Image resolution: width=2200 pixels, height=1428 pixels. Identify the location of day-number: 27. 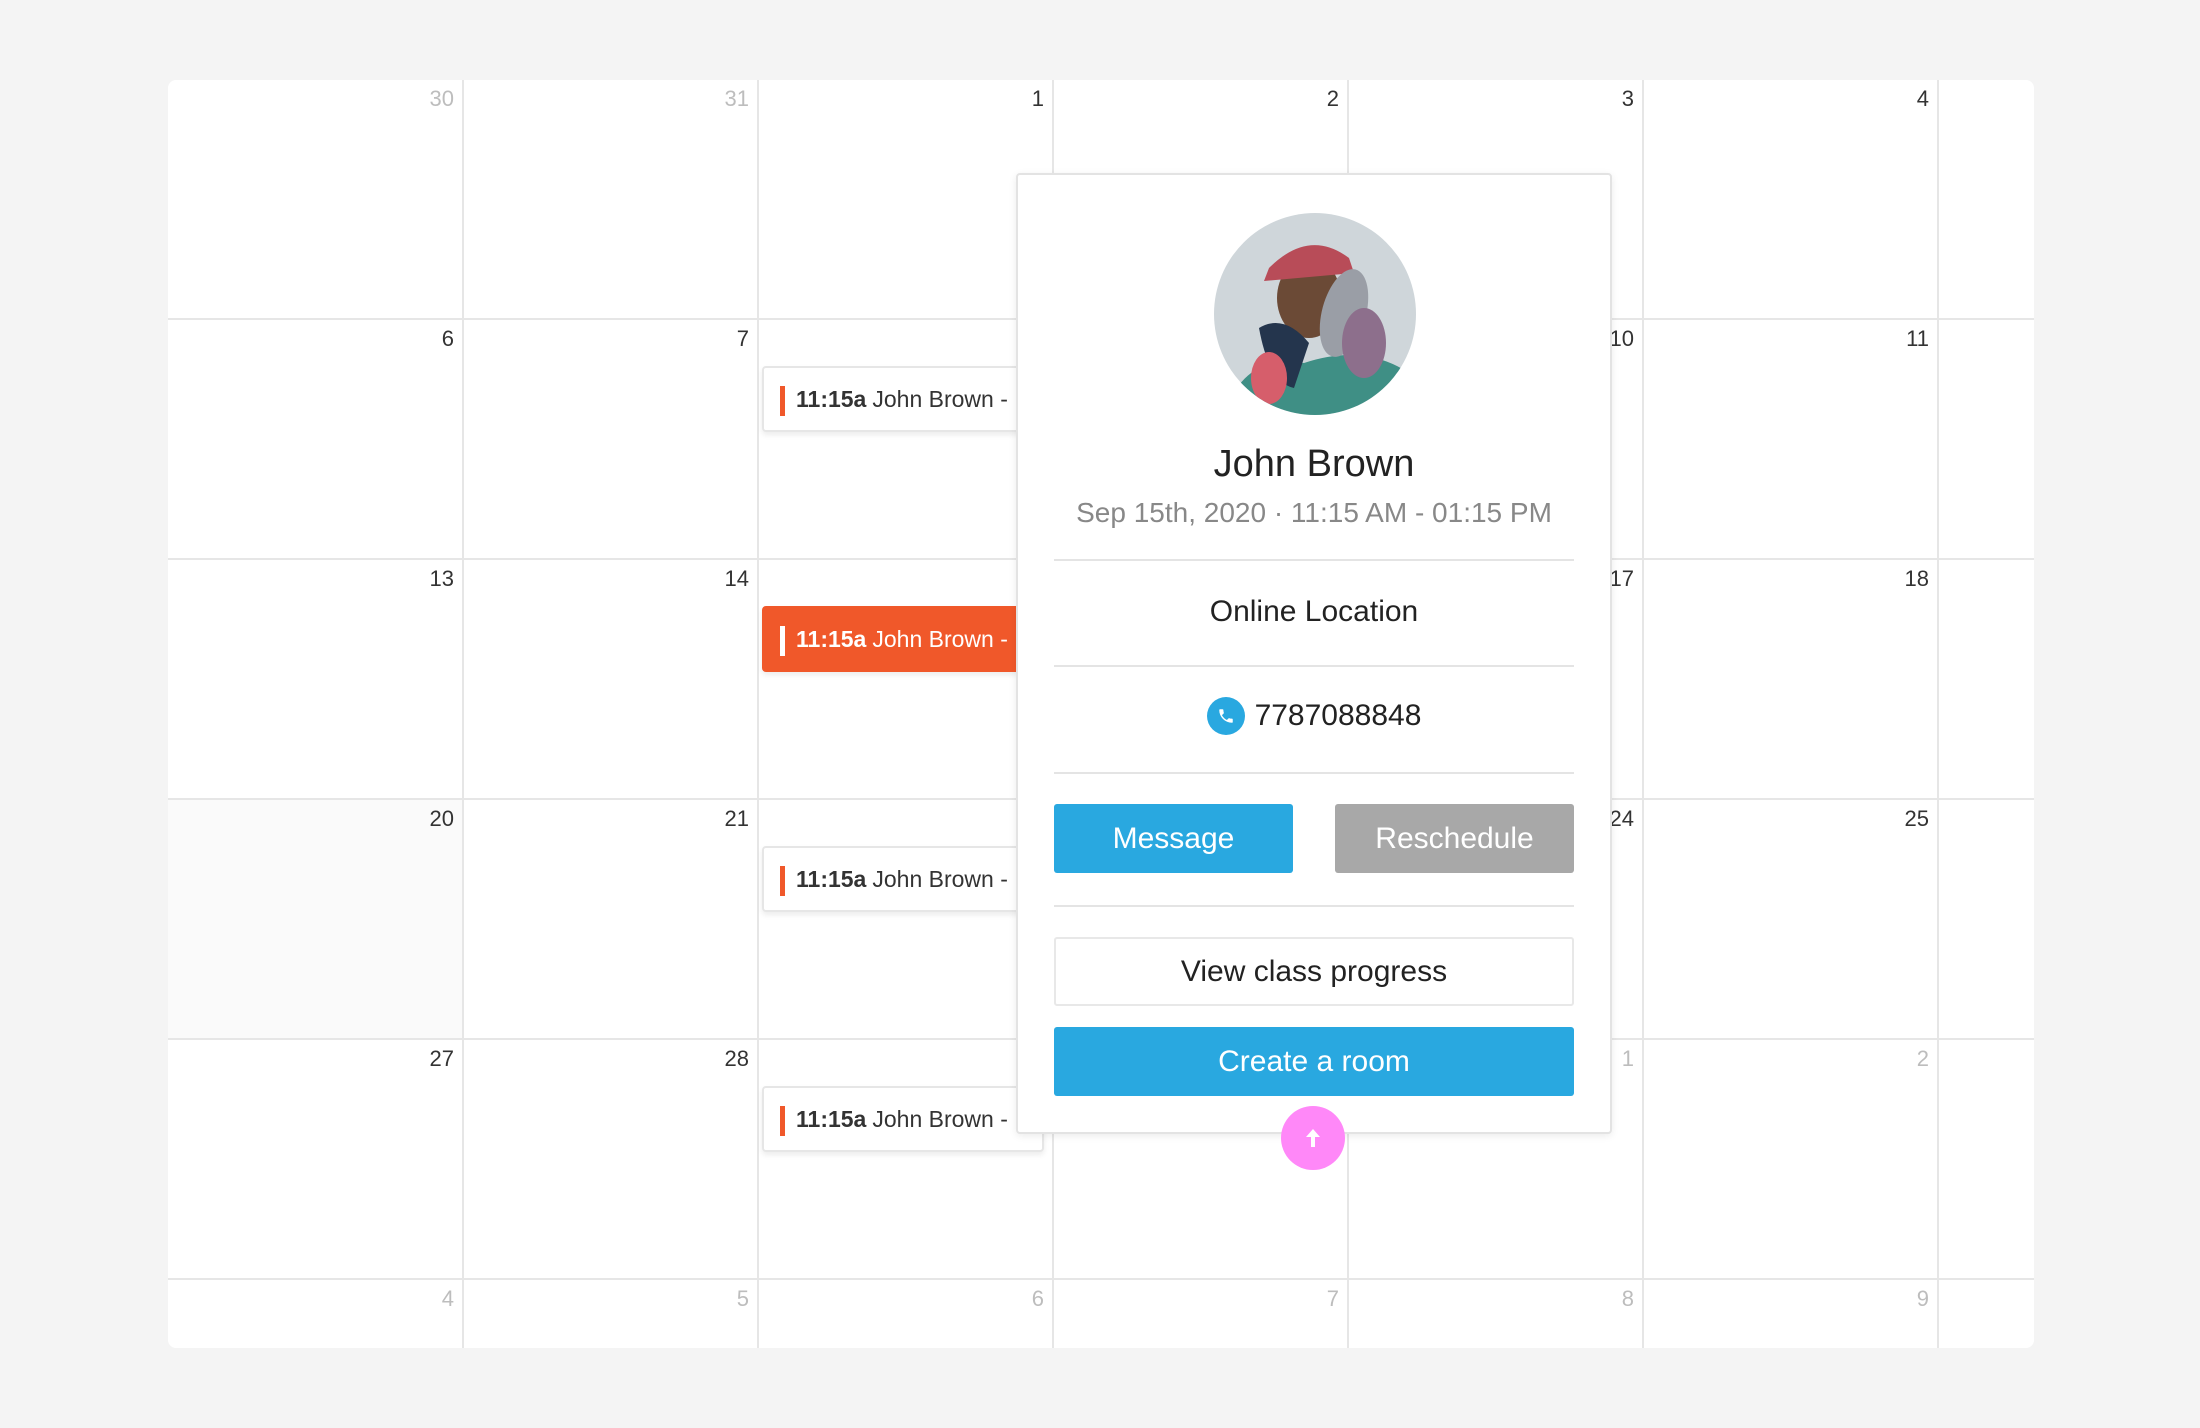
(441, 1058).